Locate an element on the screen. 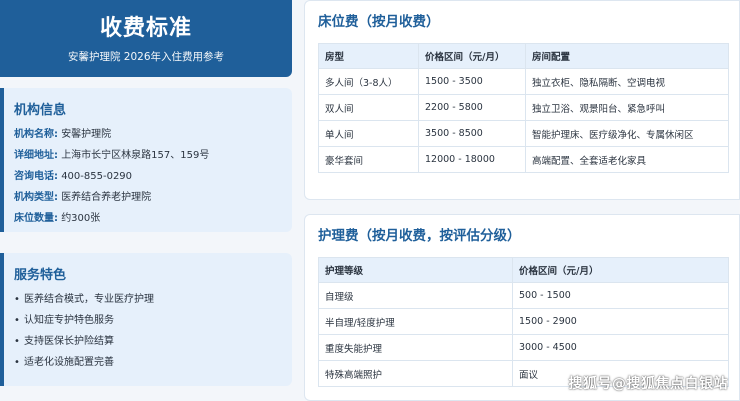  list-item: • 医养结合模式，专业医疗护理 is located at coordinates (147, 299).